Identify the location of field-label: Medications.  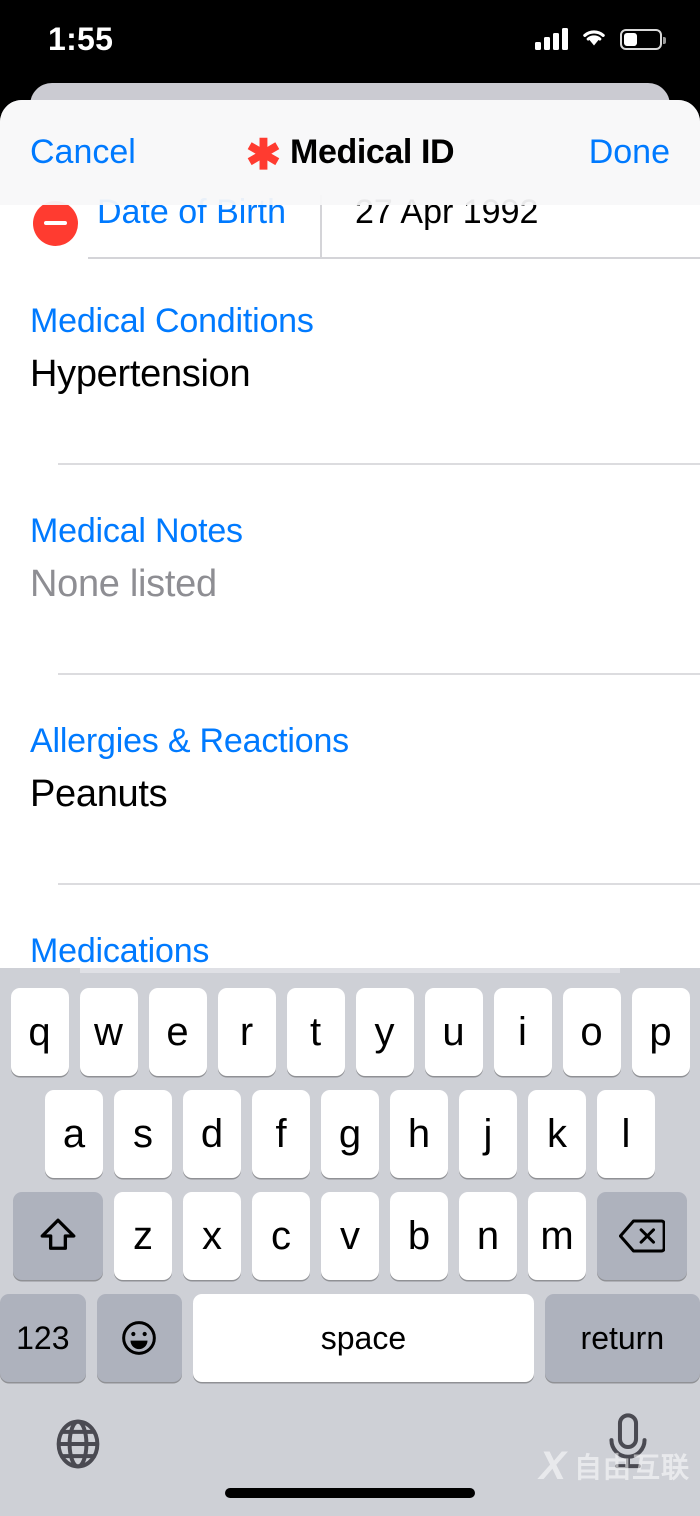
(120, 950).